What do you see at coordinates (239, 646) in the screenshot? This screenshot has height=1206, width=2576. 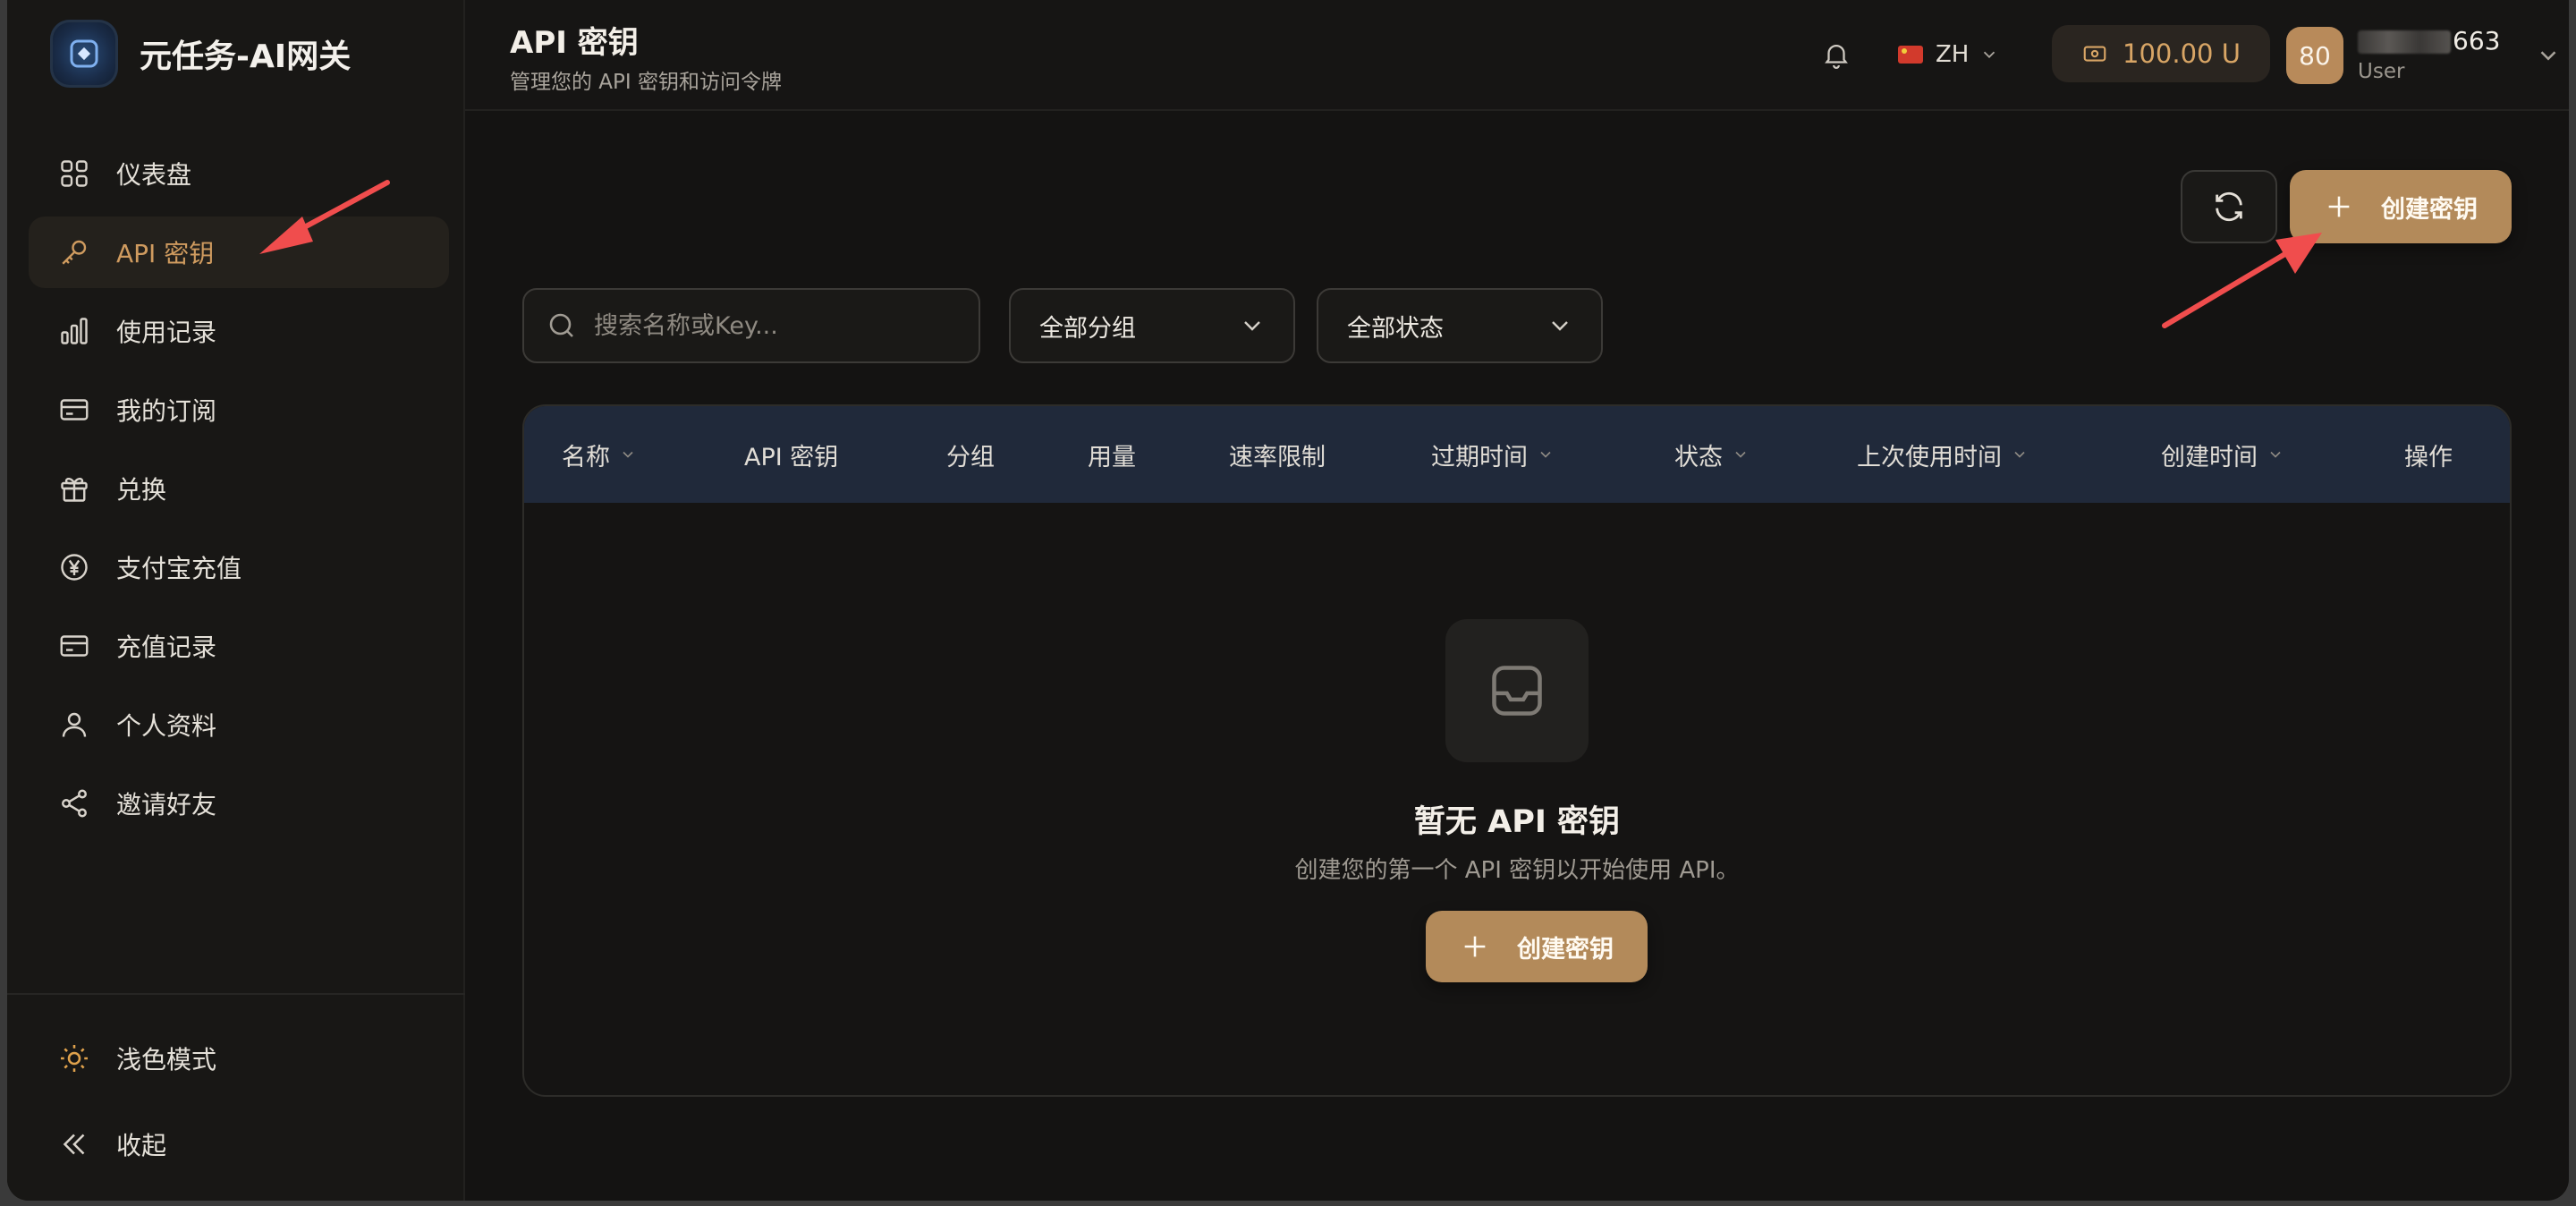 I see `sidebar-item-topup-history: 充值记录` at bounding box center [239, 646].